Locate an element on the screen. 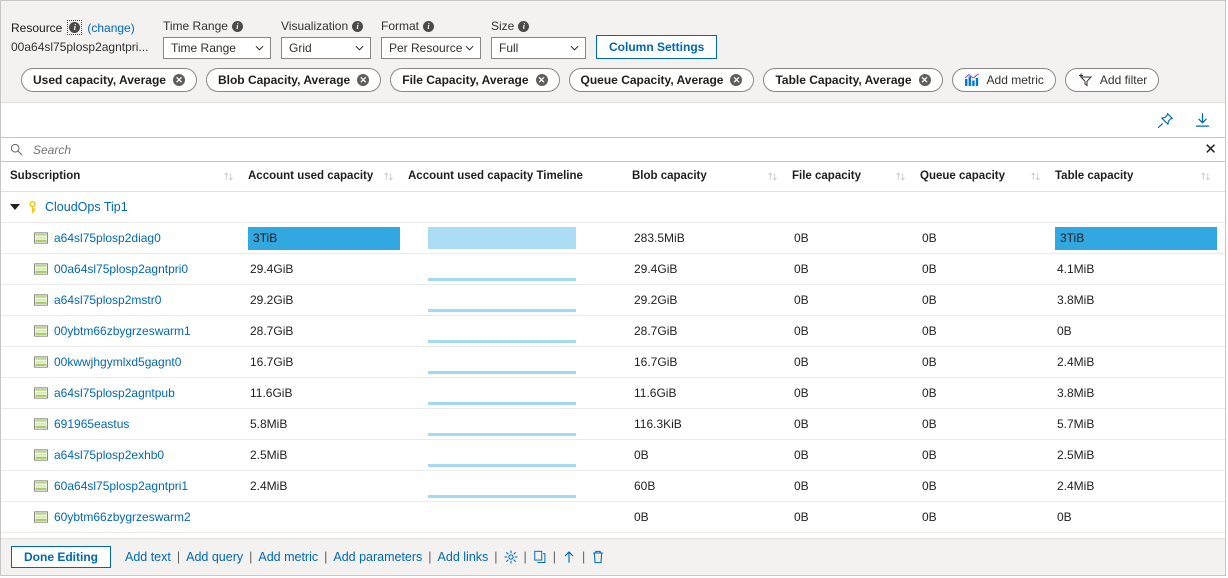 This screenshot has width=1228, height=578. metric-chip-blob-capacity: Blob Capacity, Average ✕ is located at coordinates (293, 80).